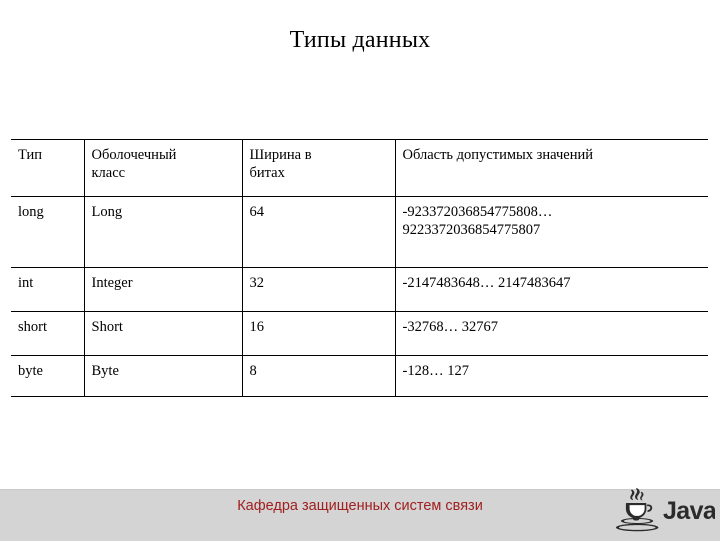  Describe the element at coordinates (163, 232) in the screenshot. I see `cell-wrapper-class: Long` at that location.